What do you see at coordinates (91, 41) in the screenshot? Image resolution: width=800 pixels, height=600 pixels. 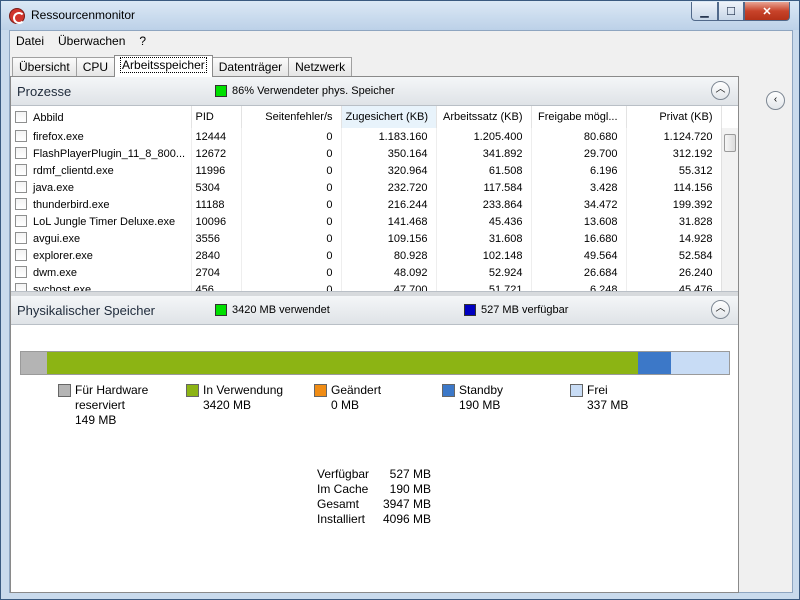 I see `menu-ueberwachen: Überwachen` at bounding box center [91, 41].